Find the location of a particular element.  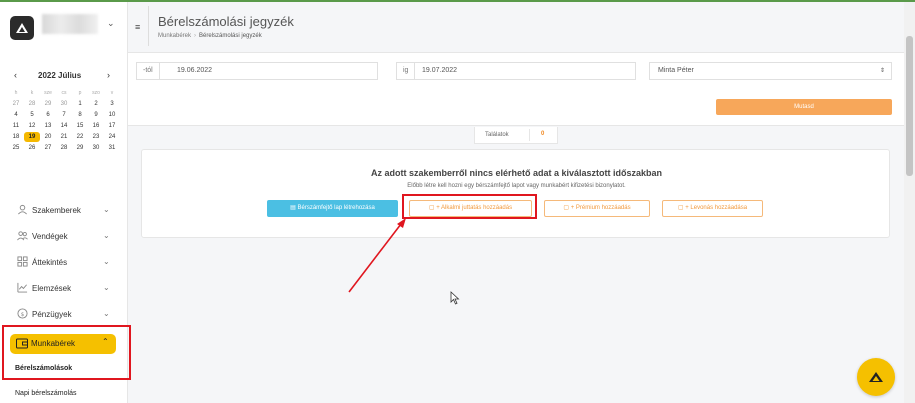

annotation-arrow is located at coordinates (377, 255).